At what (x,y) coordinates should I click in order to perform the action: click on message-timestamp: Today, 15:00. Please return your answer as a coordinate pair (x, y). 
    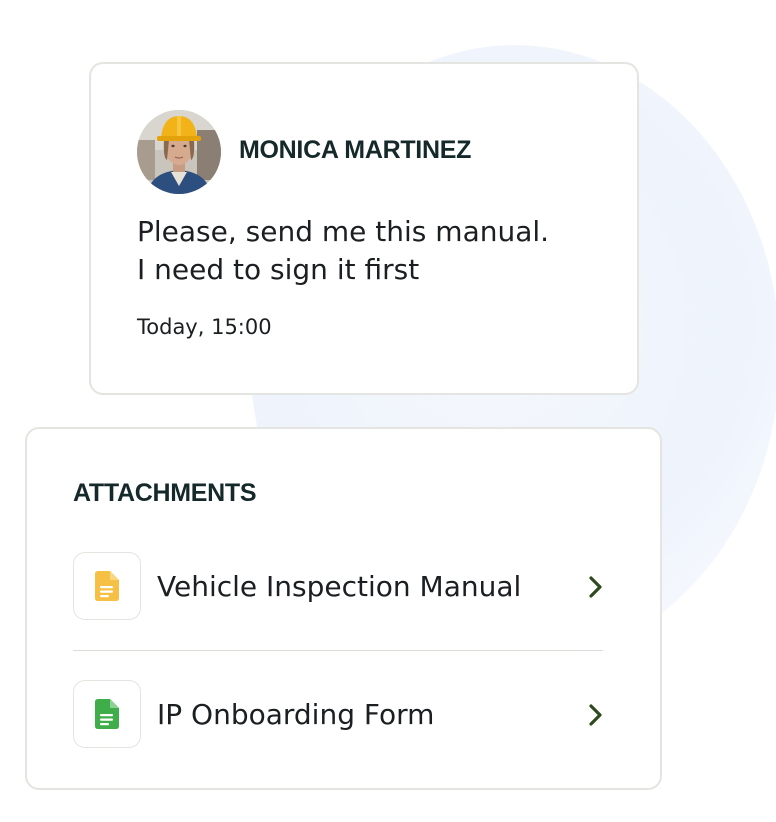
    Looking at the image, I should click on (204, 327).